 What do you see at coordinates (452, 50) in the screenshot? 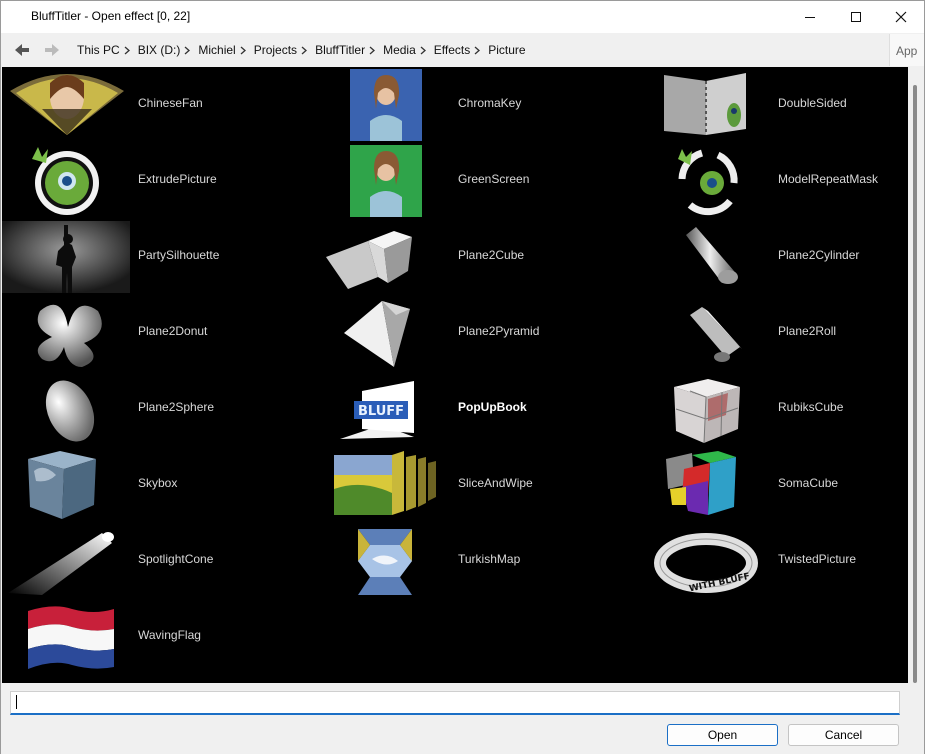
I see `breadcrumb-label: Effects` at bounding box center [452, 50].